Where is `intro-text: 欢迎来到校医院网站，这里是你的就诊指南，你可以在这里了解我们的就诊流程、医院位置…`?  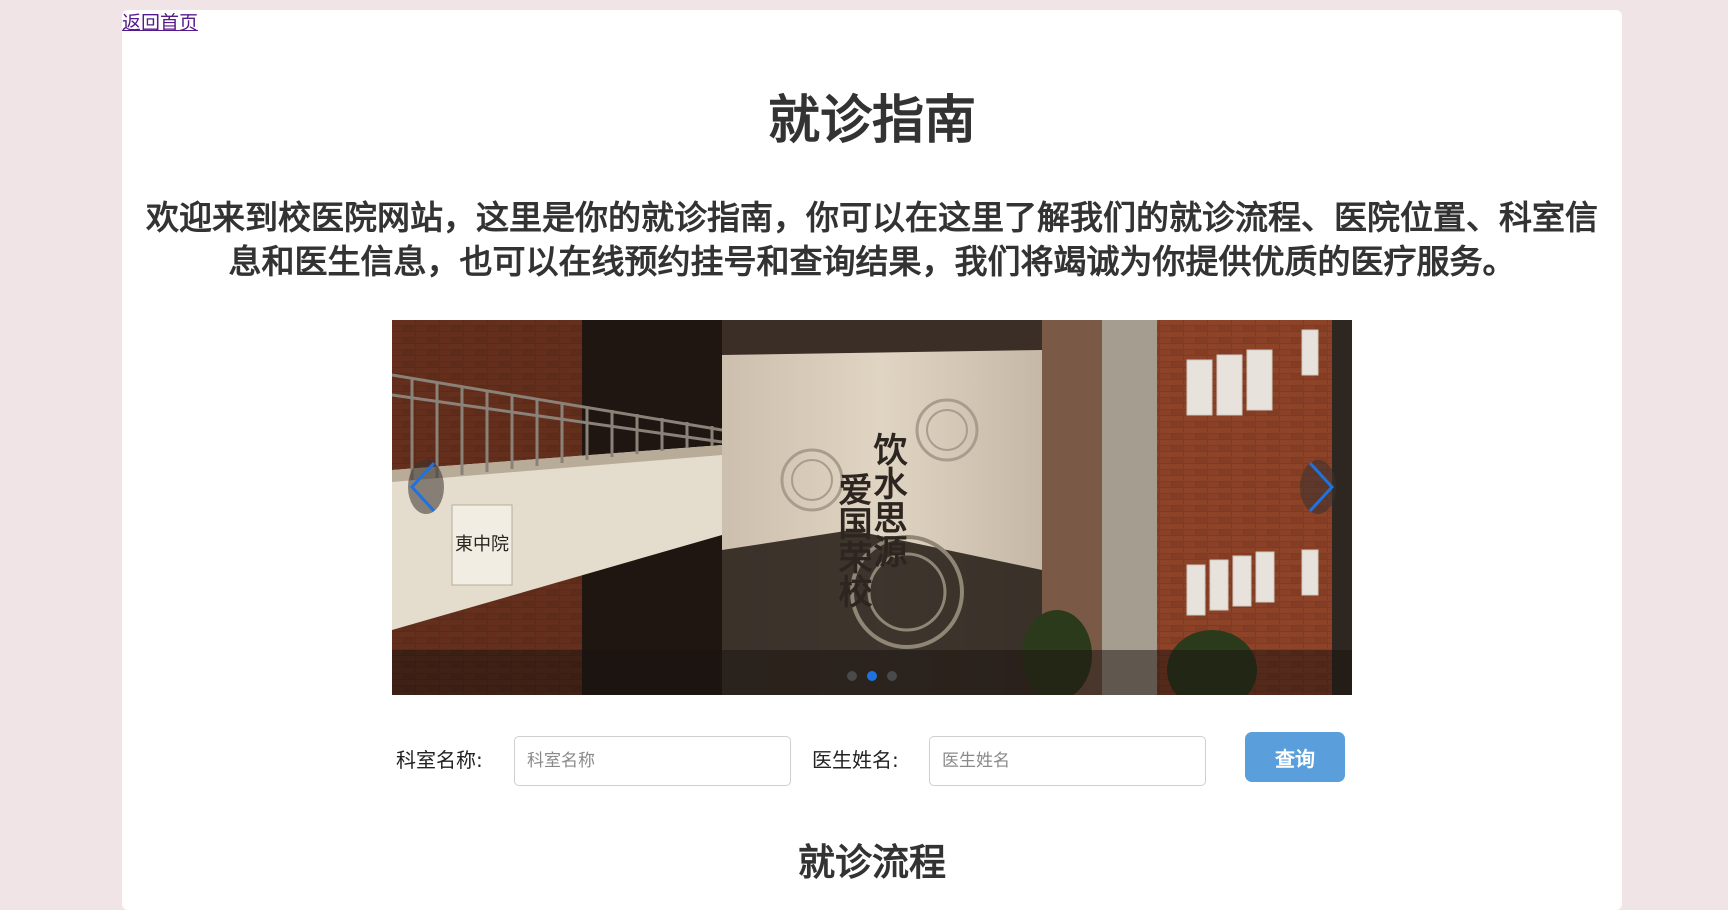 intro-text: 欢迎来到校医院网站，这里是你的就诊指南，你可以在这里了解我们的就诊流程、医院位置… is located at coordinates (872, 239).